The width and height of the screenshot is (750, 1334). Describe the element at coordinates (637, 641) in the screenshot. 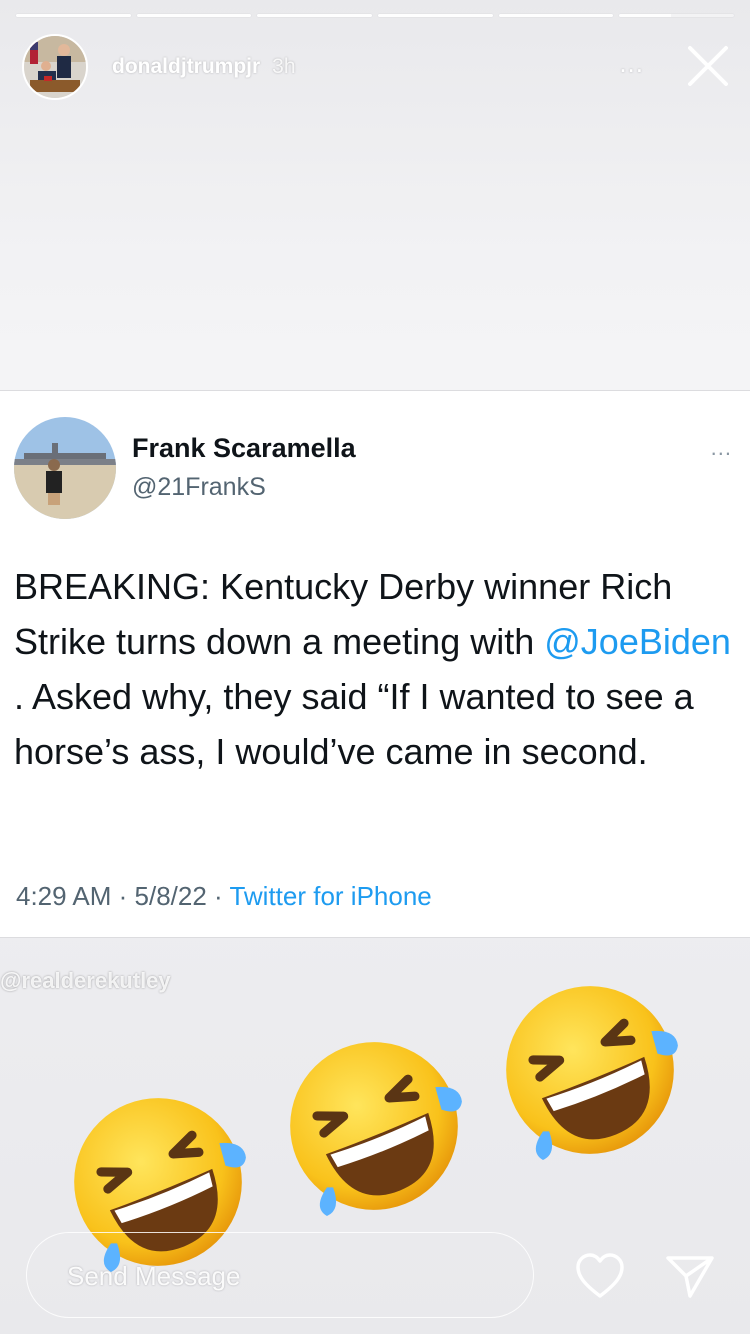

I see `tweet-mention: @JoeBiden` at that location.